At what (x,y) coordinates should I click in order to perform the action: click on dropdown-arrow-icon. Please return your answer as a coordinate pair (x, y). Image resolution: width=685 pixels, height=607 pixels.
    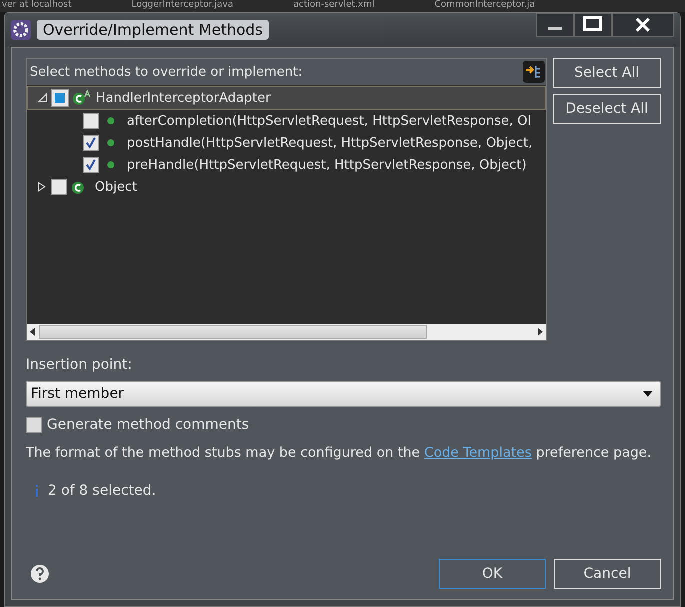
    Looking at the image, I should click on (648, 394).